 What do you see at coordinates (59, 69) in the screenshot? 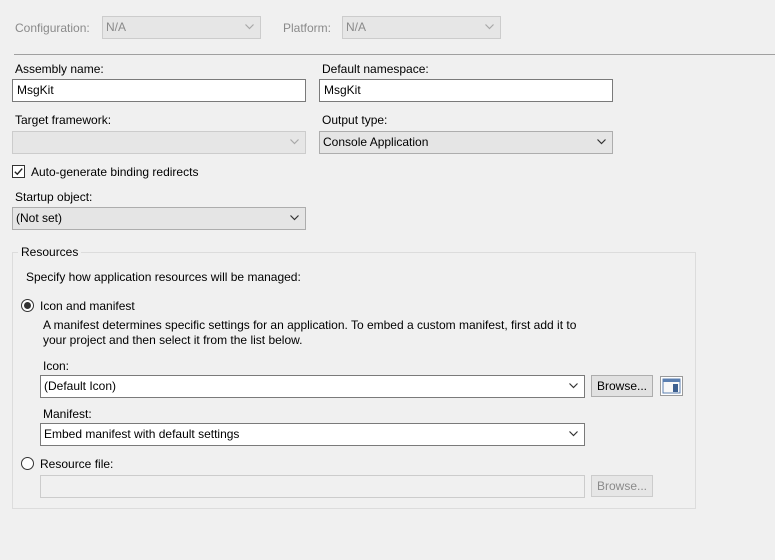
I see `assembly-name-label: Assembly name:` at bounding box center [59, 69].